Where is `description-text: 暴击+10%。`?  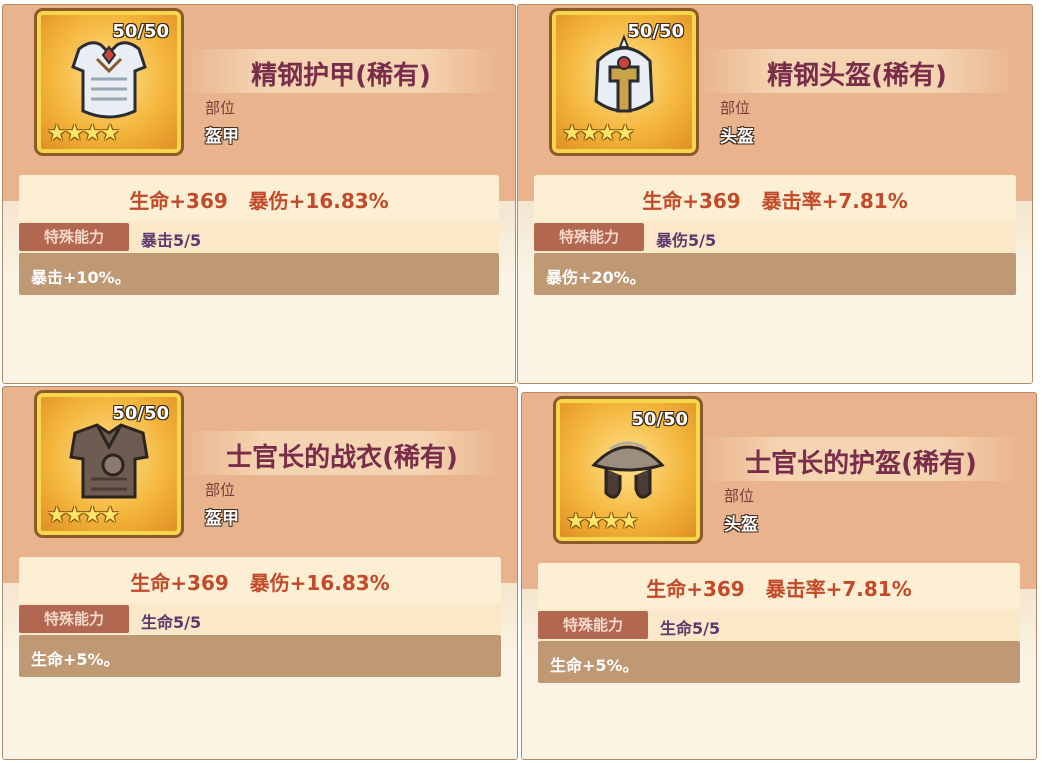
description-text: 暴击+10%。 is located at coordinates (81, 277).